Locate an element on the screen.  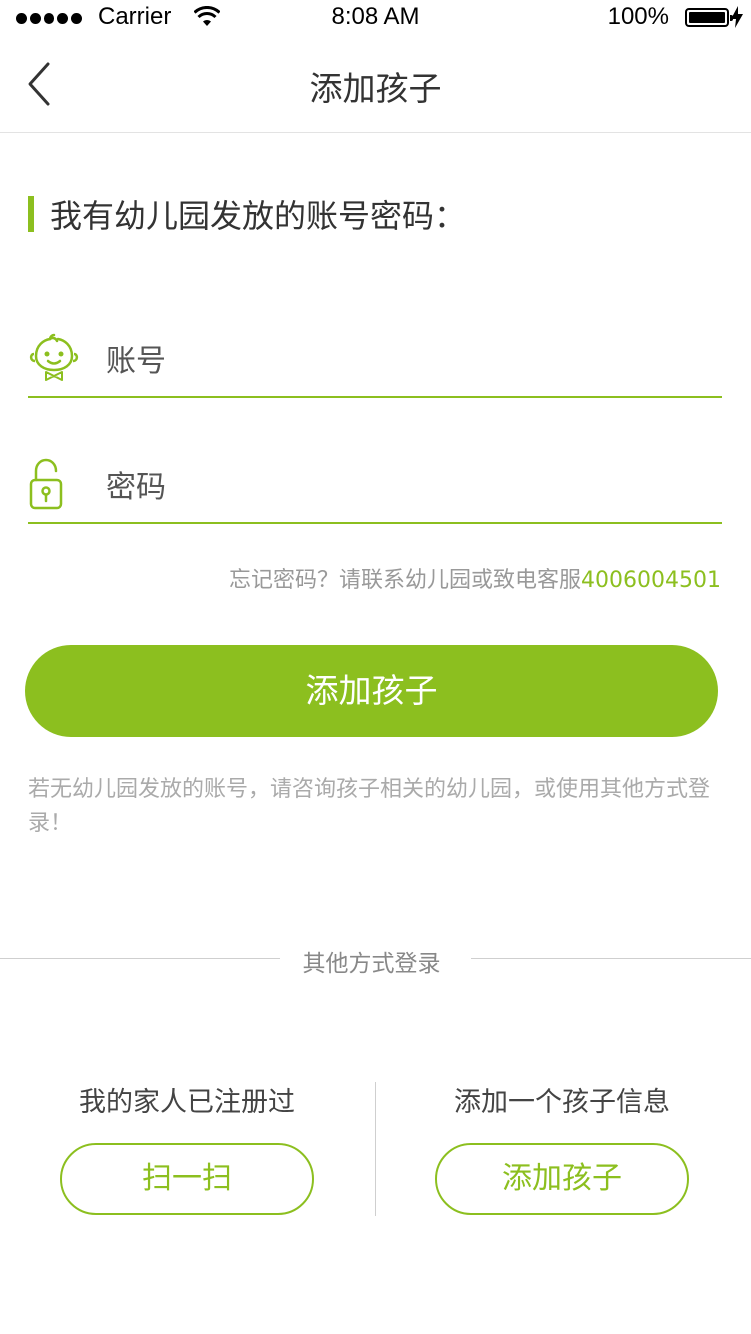
add-child-button: 添加孩子 is located at coordinates (371, 691).